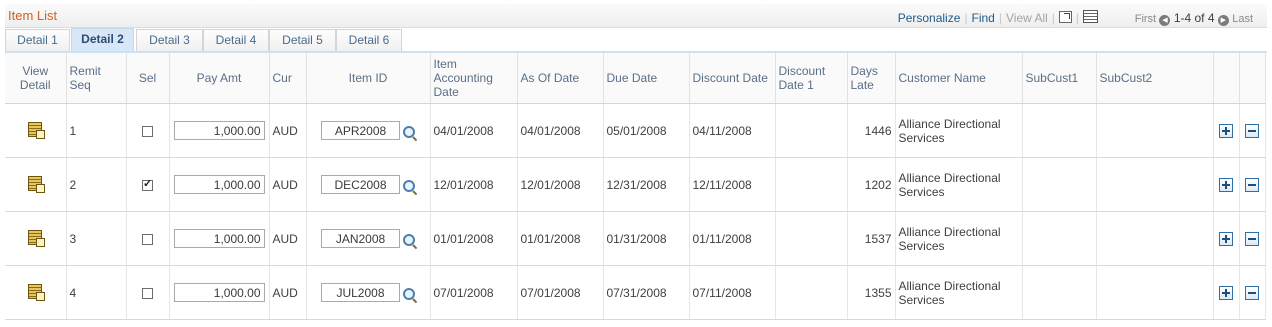 Image resolution: width=1272 pixels, height=327 pixels. I want to click on find-link: Find, so click(983, 18).